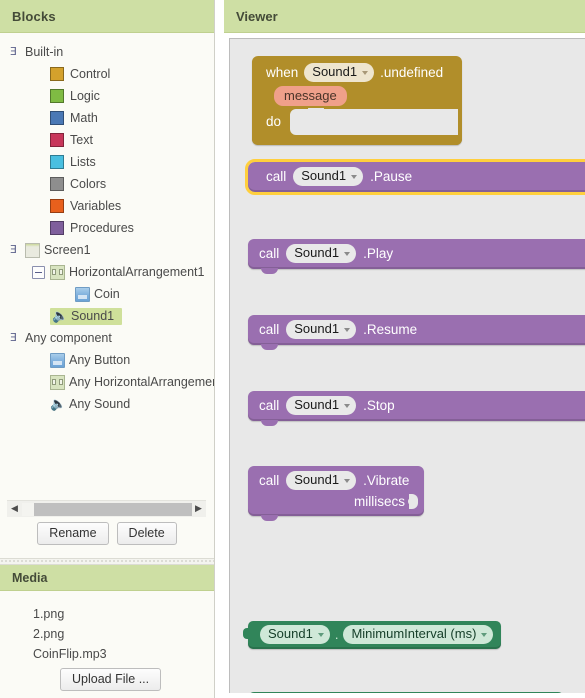  Describe the element at coordinates (107, 96) in the screenshot. I see `sidebar-item-logic: Logic` at that location.